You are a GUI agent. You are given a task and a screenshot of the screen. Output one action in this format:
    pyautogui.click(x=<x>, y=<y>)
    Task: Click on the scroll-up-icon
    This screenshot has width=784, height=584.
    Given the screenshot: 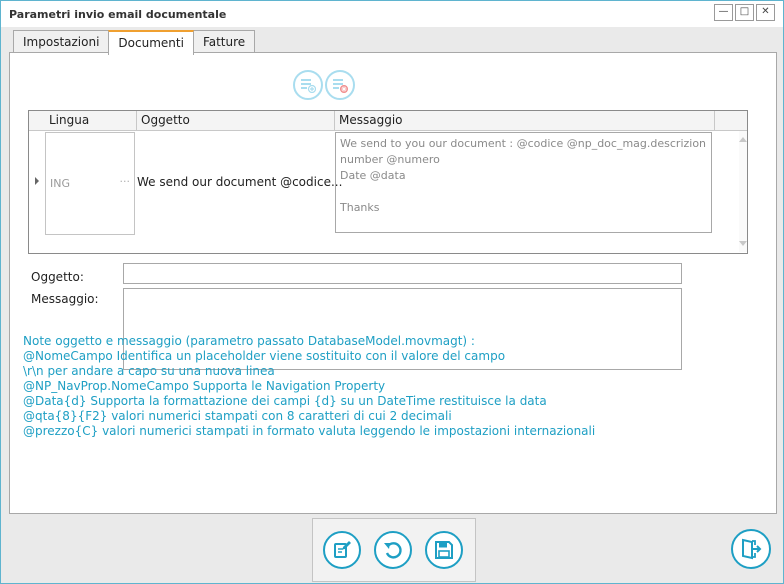 What is the action you would take?
    pyautogui.click(x=743, y=139)
    